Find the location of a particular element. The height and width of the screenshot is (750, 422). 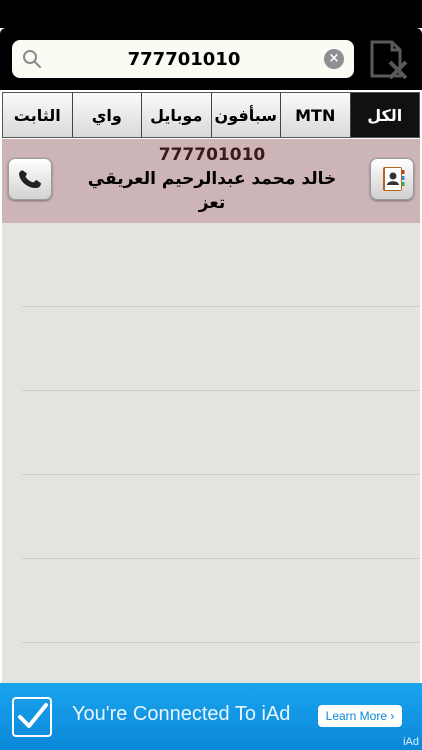

tab-mobile: موبايل is located at coordinates (177, 115).